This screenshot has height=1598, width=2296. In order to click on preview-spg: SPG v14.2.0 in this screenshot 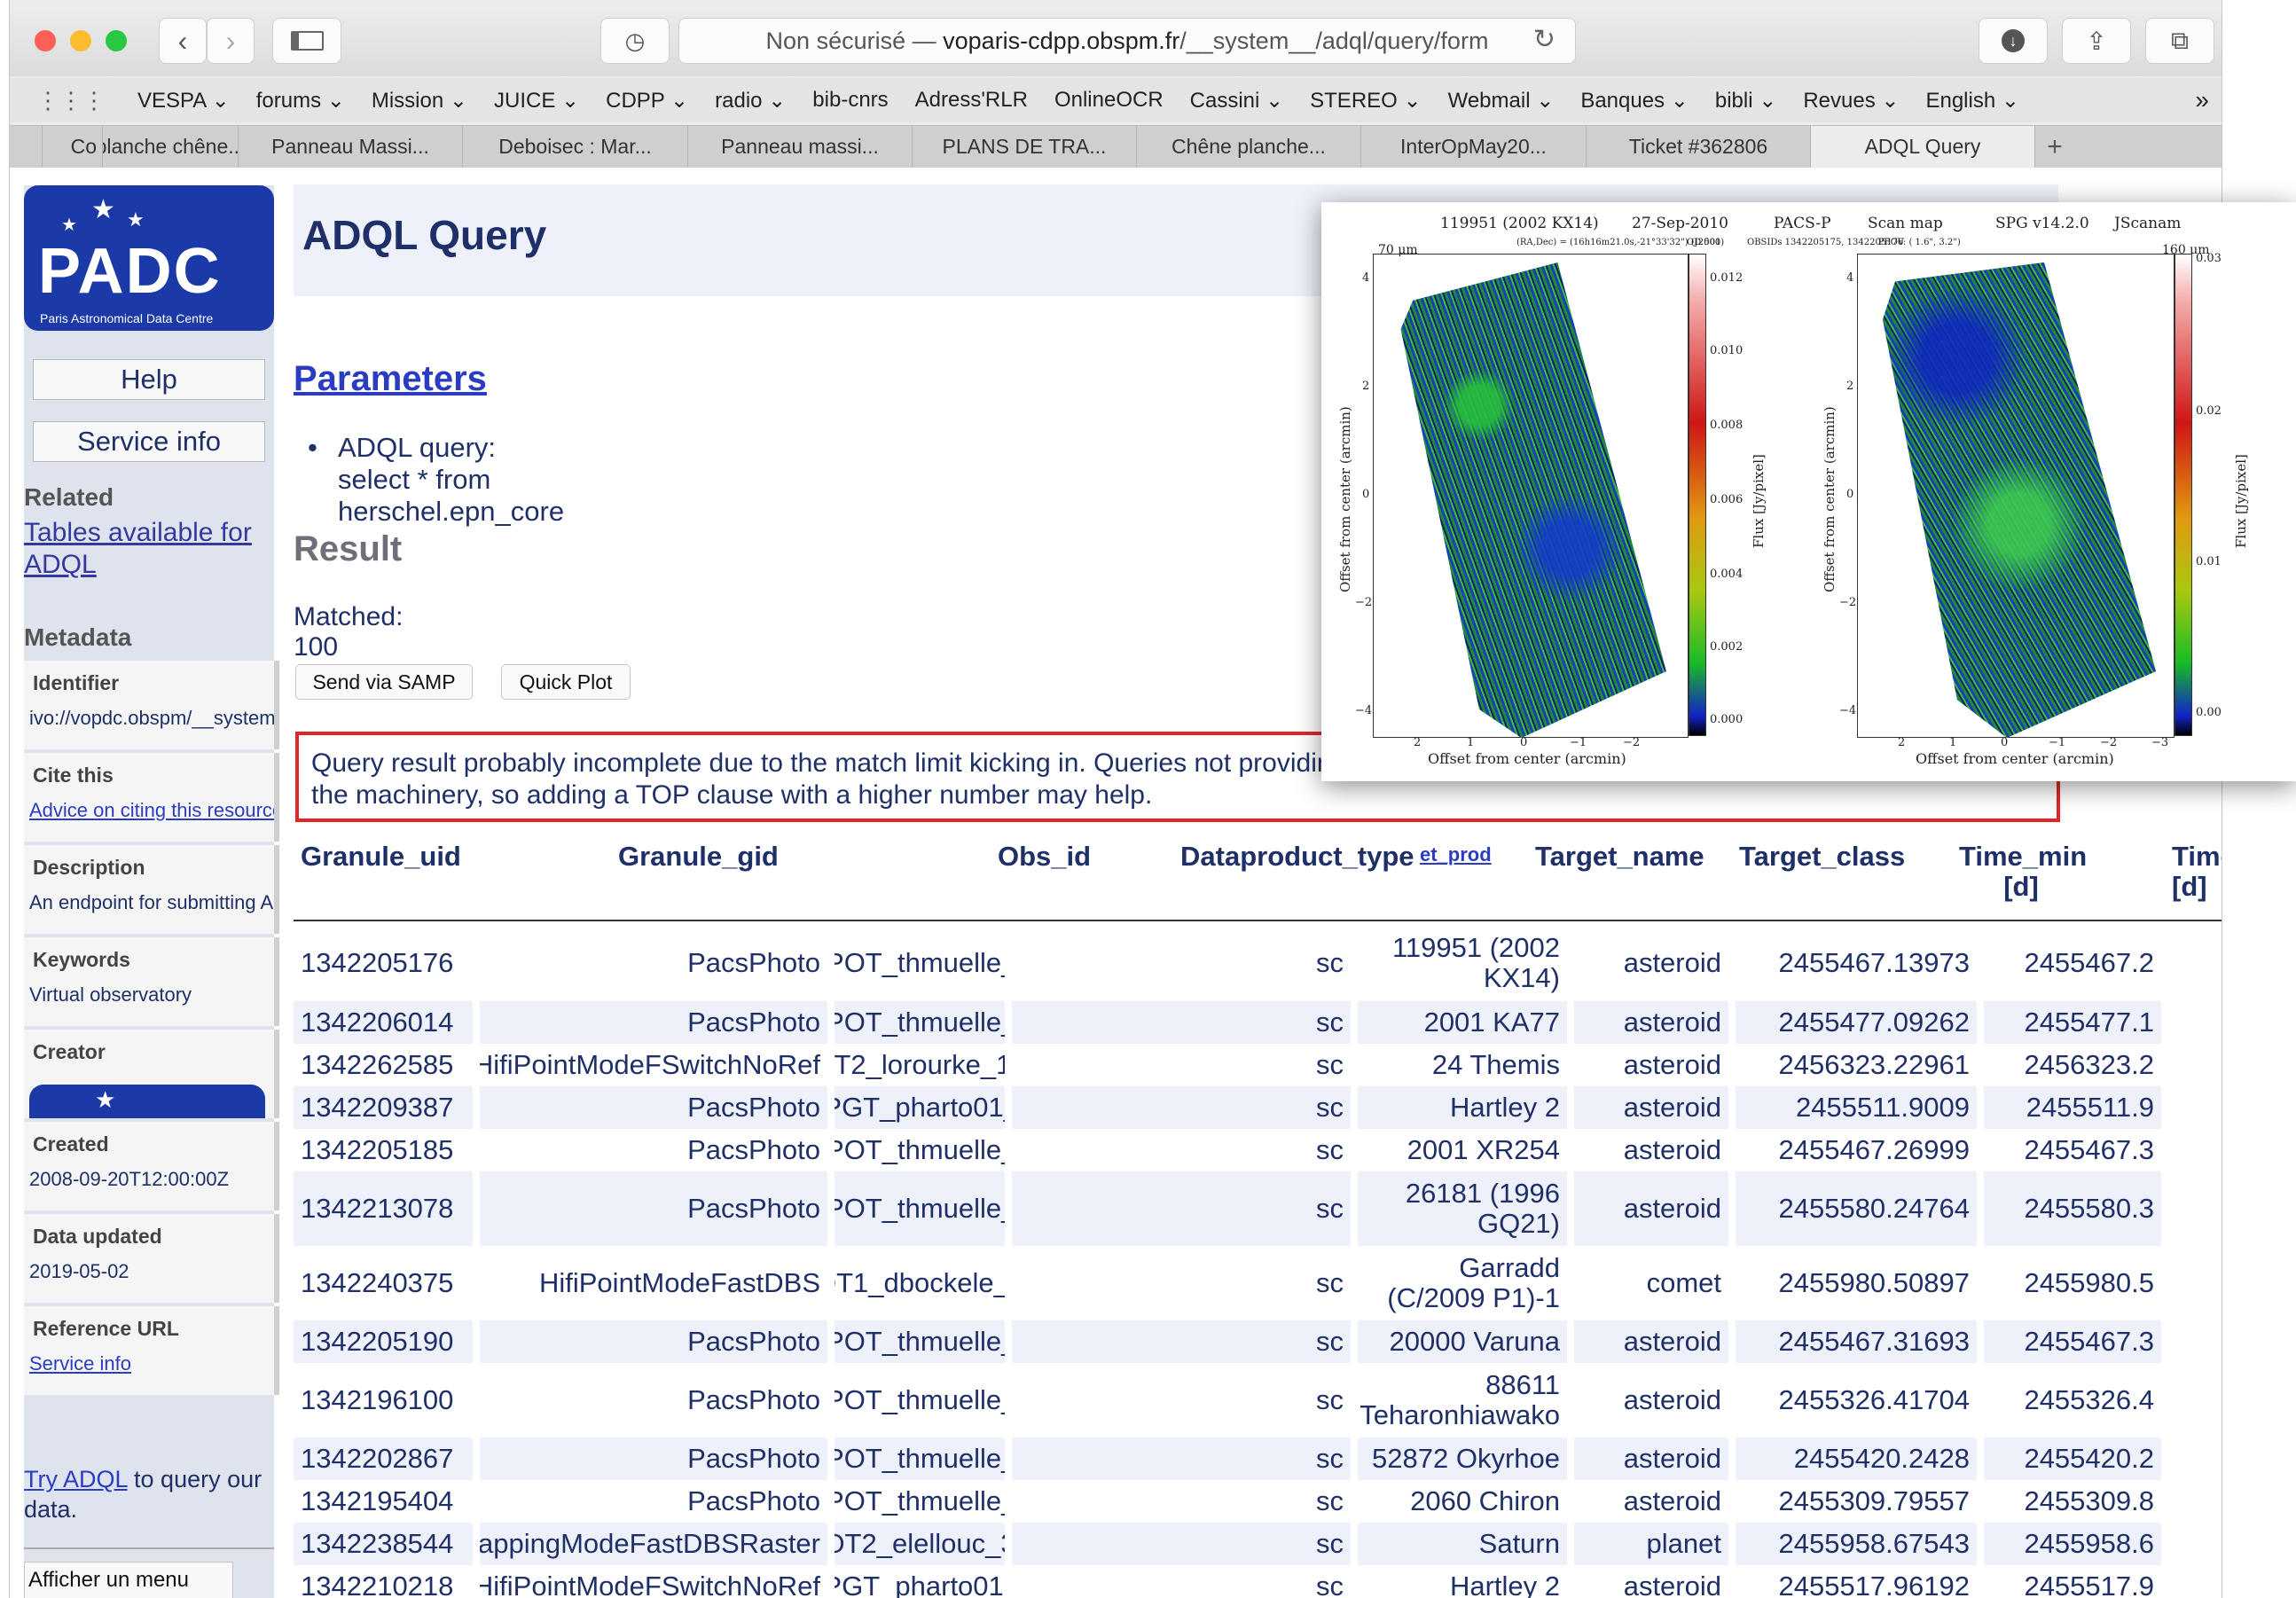, I will do `click(2042, 223)`.